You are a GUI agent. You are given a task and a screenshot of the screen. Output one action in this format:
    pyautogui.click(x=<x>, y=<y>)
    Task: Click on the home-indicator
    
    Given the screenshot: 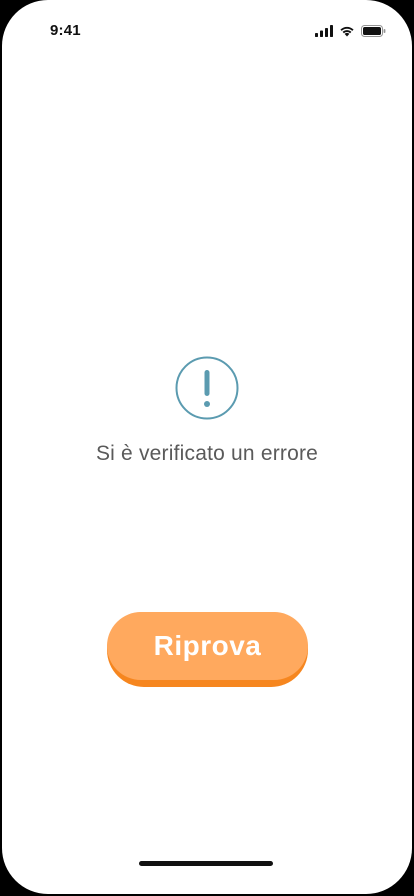 What is the action you would take?
    pyautogui.click(x=206, y=863)
    